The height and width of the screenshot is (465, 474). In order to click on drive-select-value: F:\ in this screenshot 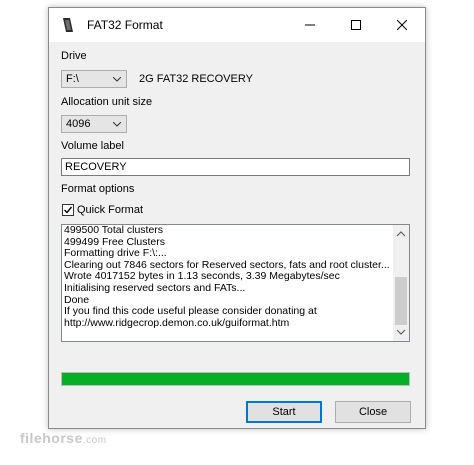, I will do `click(72, 79)`.